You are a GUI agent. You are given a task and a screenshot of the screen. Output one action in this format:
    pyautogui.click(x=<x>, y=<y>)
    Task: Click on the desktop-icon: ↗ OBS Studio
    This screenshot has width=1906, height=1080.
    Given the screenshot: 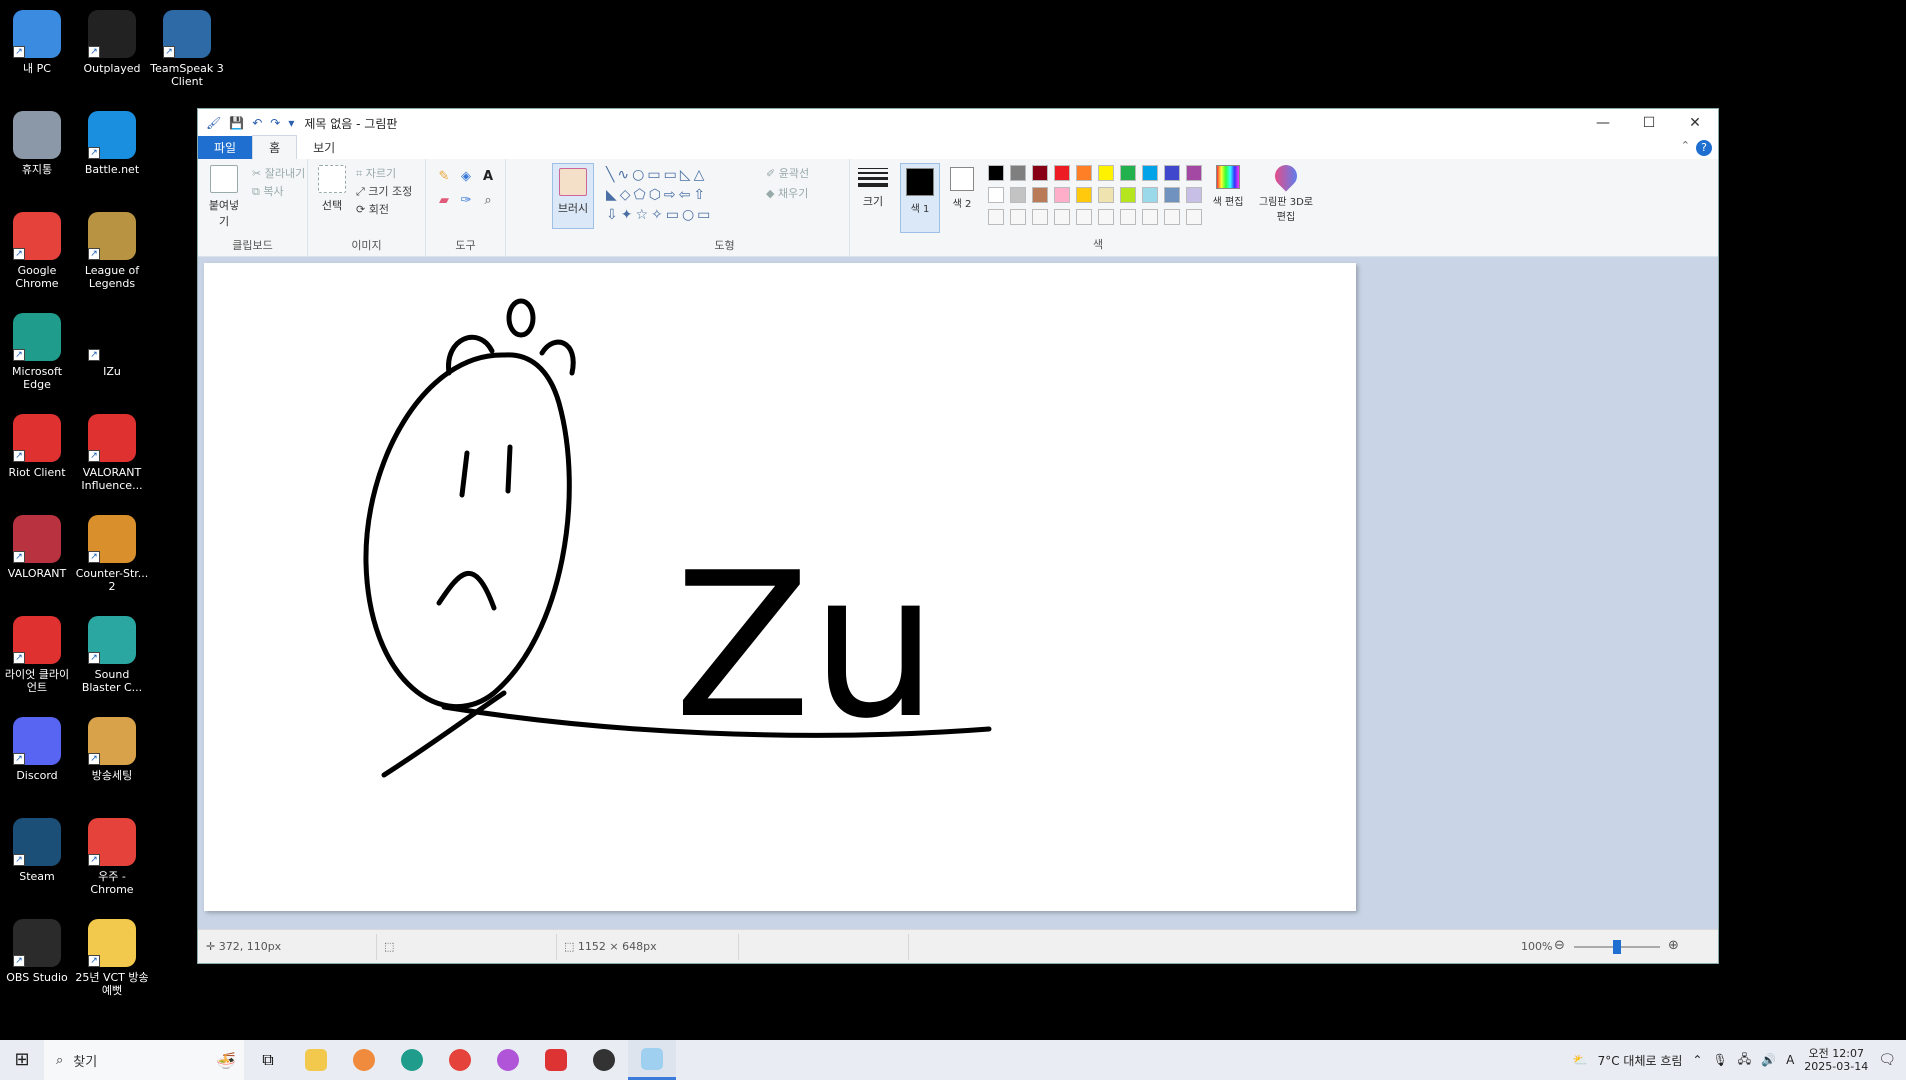 What is the action you would take?
    pyautogui.click(x=37, y=951)
    